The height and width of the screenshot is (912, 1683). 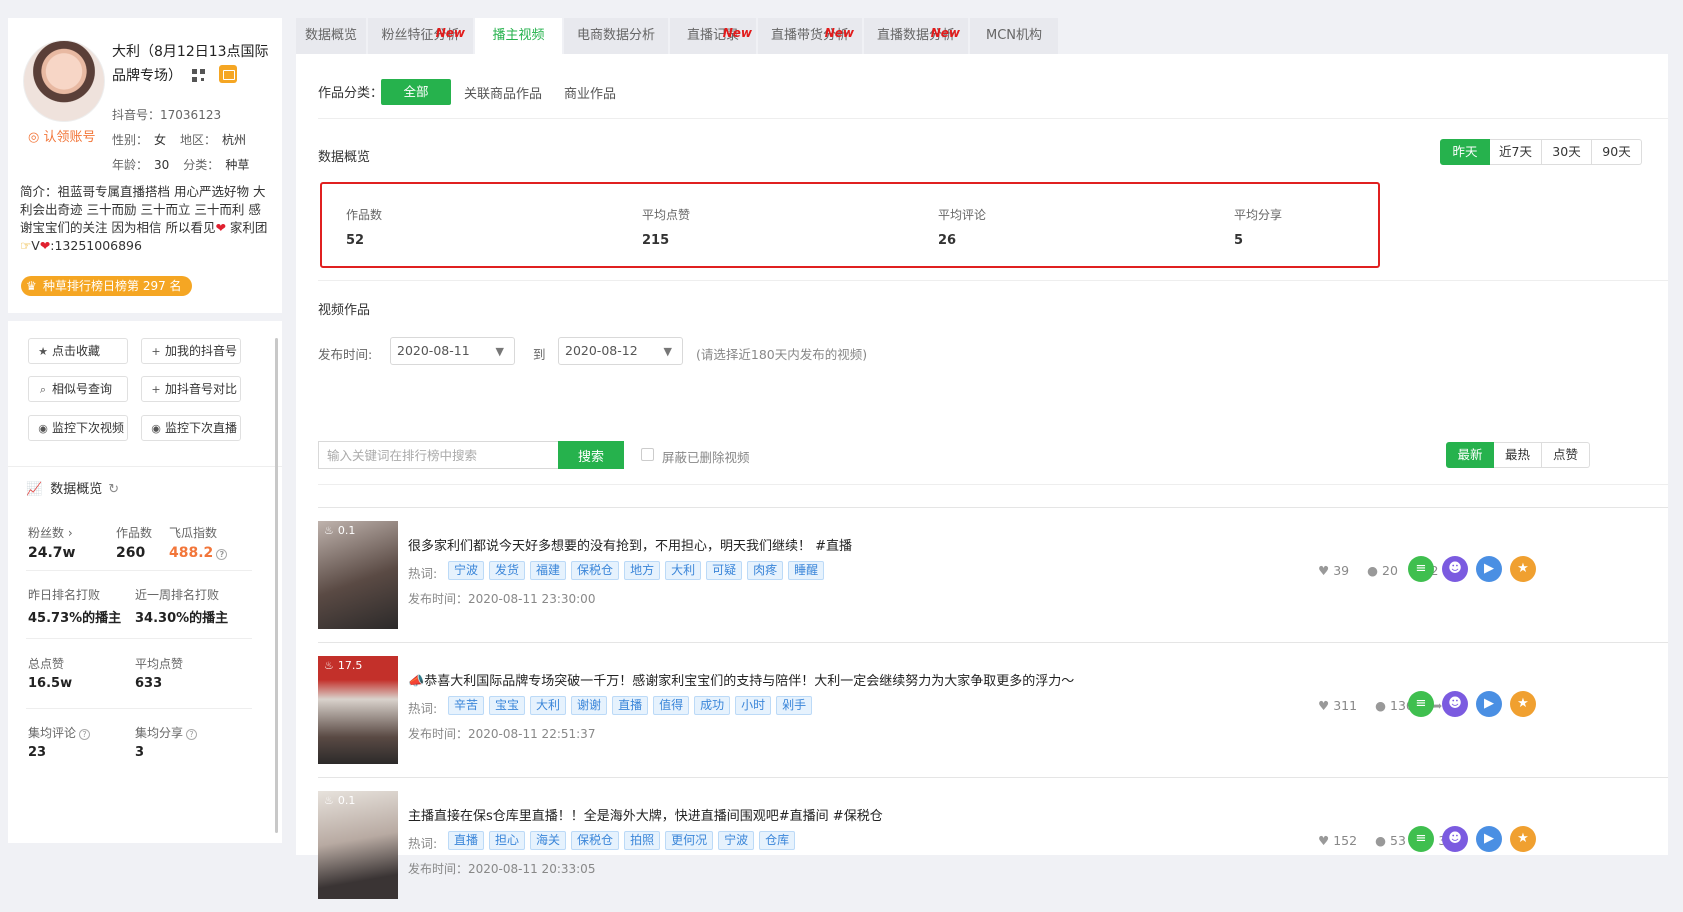 What do you see at coordinates (1516, 152) in the screenshot?
I see `range-7d: 近7天` at bounding box center [1516, 152].